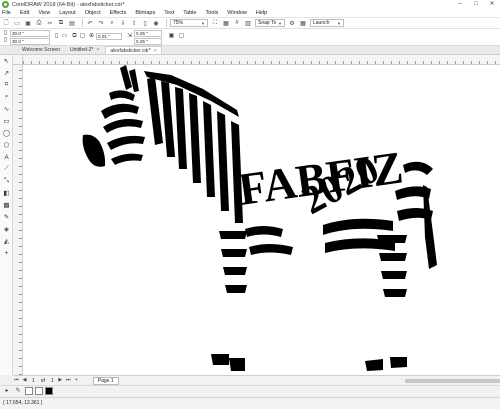 This screenshot has height=409, width=500. Describe the element at coordinates (292, 23) in the screenshot. I see `options-gear-icon: ⚙` at that location.